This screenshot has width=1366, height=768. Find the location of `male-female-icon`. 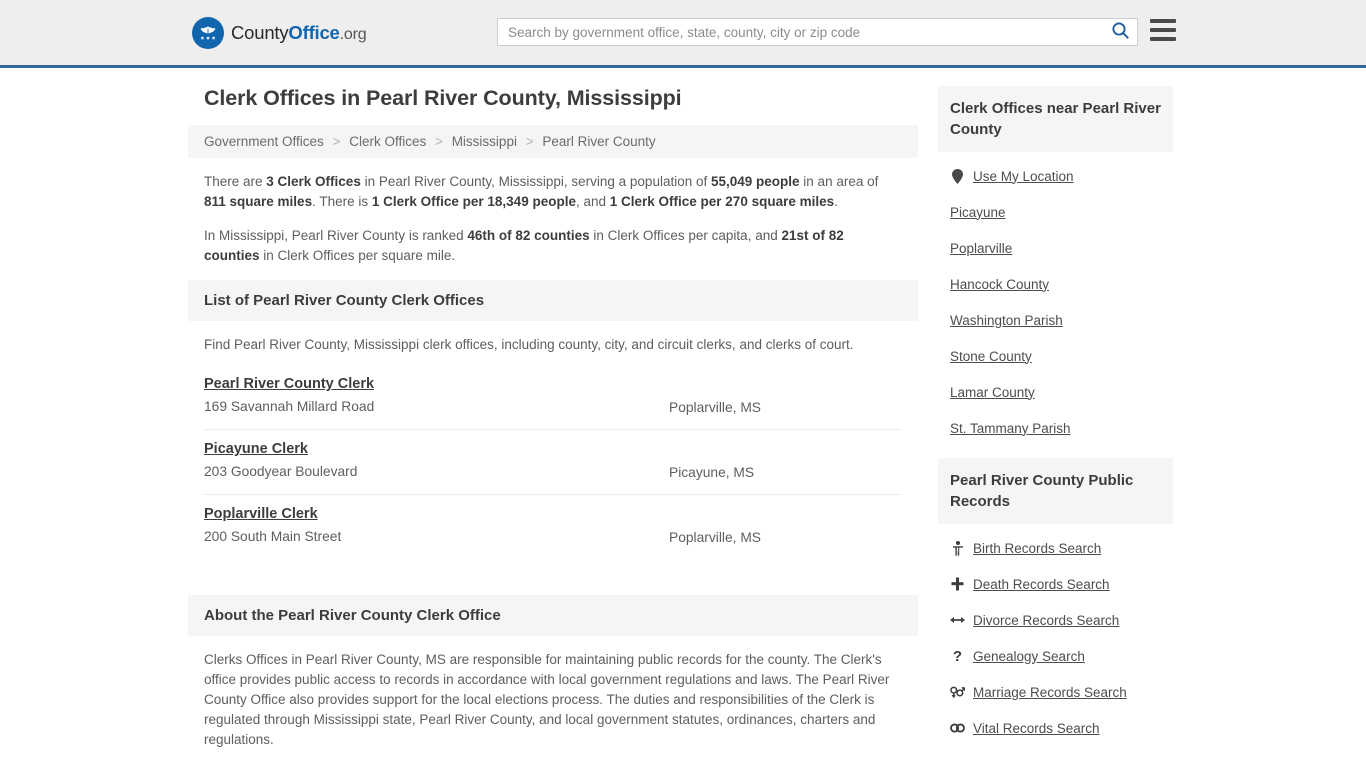

male-female-icon is located at coordinates (957, 692).